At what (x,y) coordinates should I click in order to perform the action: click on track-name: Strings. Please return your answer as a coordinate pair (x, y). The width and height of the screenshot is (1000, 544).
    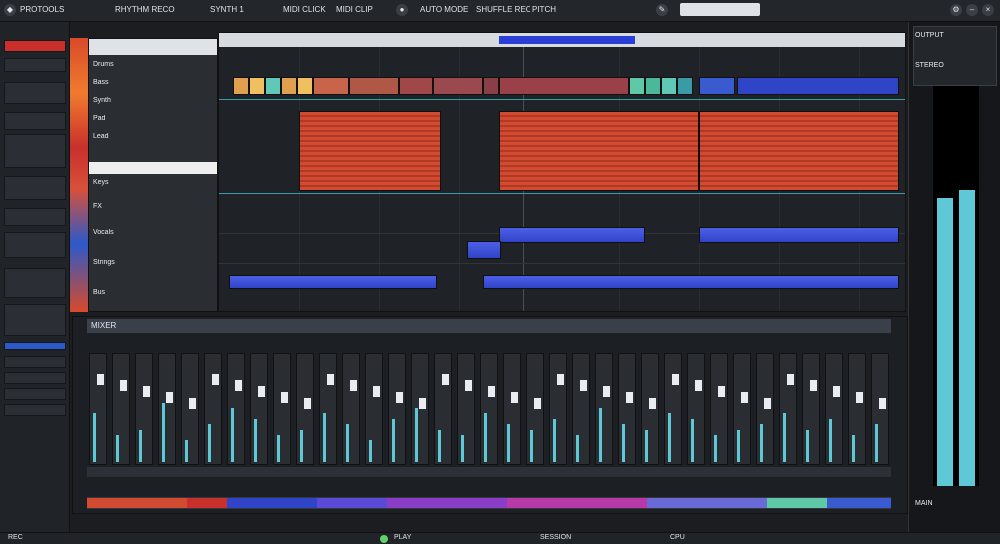
    Looking at the image, I should click on (153, 263).